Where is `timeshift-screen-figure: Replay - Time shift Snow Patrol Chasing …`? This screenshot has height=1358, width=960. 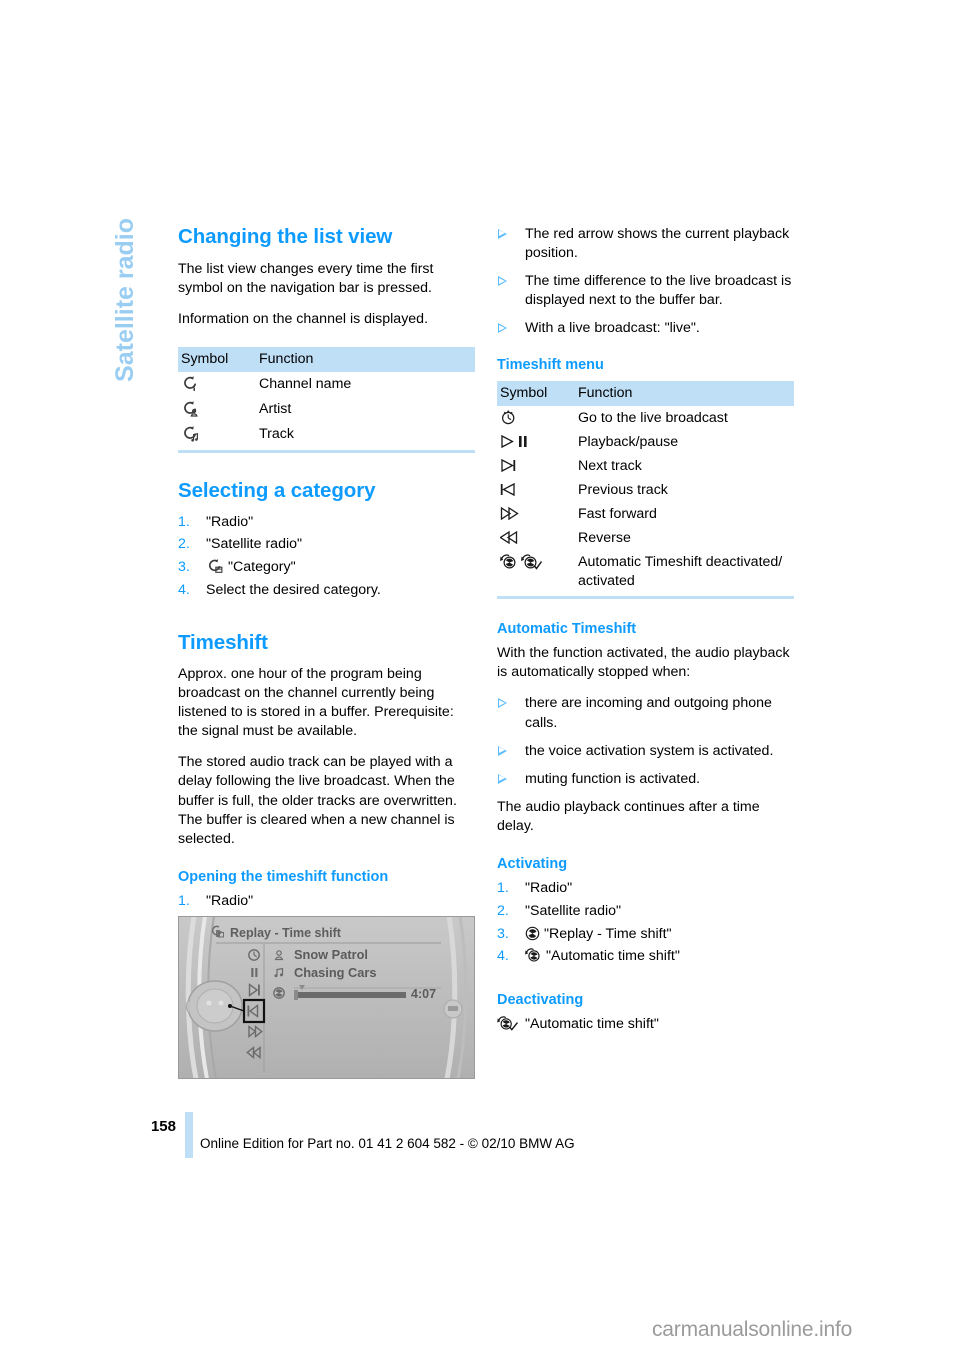
timeshift-screen-figure: Replay - Time shift Snow Patrol Chasing … is located at coordinates (326, 997).